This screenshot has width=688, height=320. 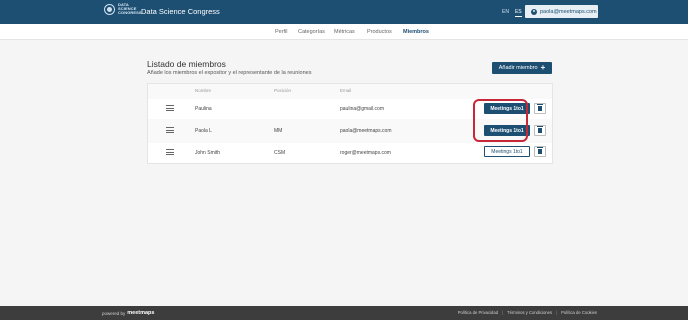 What do you see at coordinates (478, 312) in the screenshot?
I see `privacy-link: Política de Privacidad` at bounding box center [478, 312].